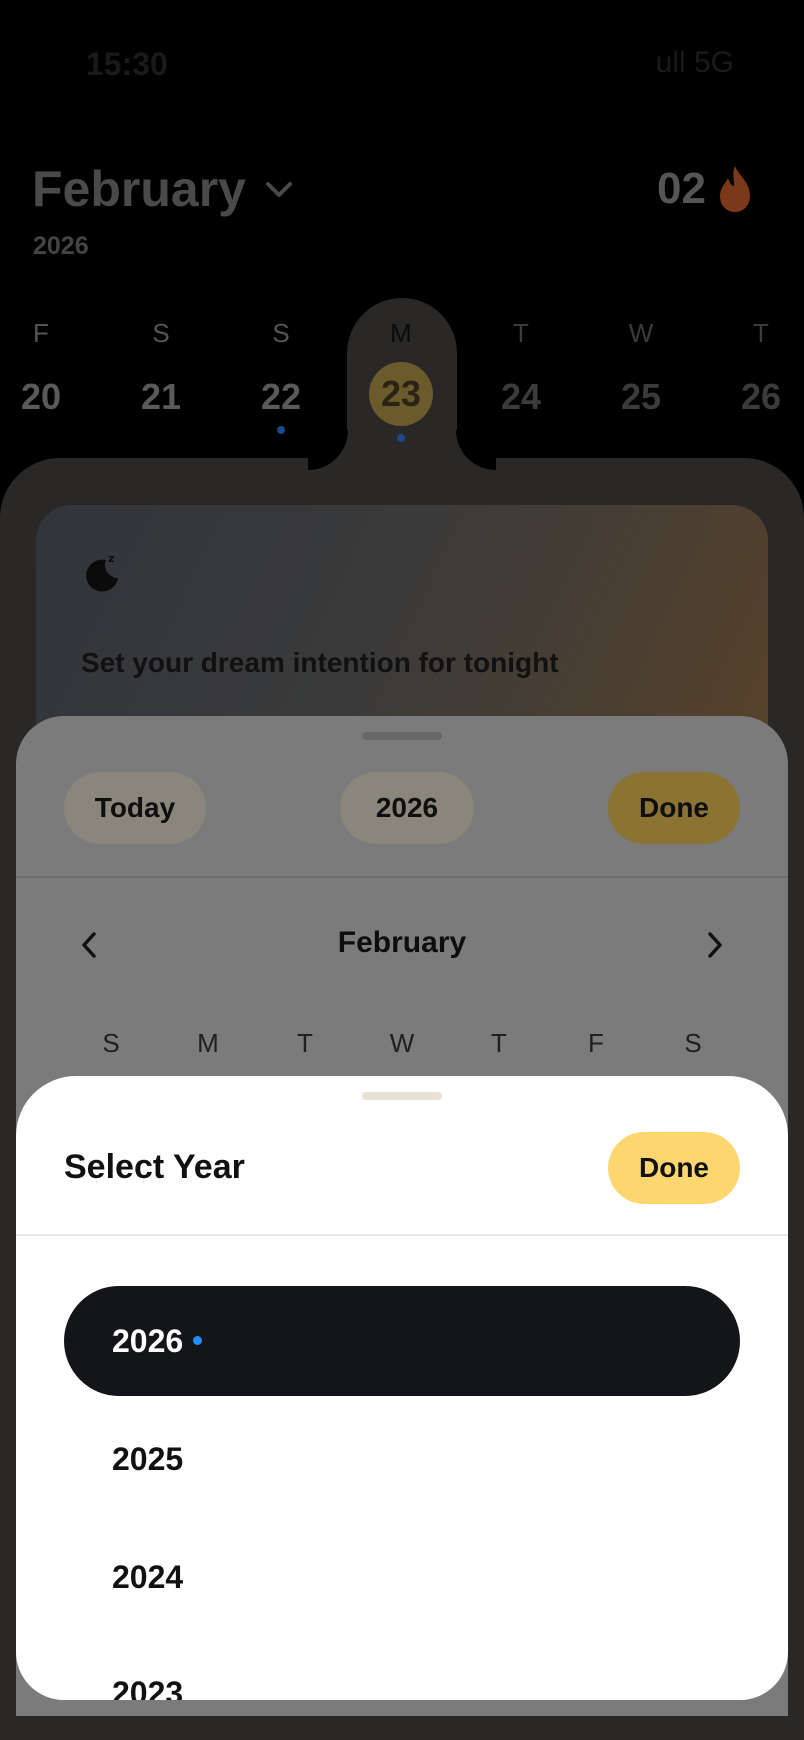 Image resolution: width=804 pixels, height=1740 pixels. What do you see at coordinates (148, 1687) in the screenshot?
I see `year-option-label: 2023` at bounding box center [148, 1687].